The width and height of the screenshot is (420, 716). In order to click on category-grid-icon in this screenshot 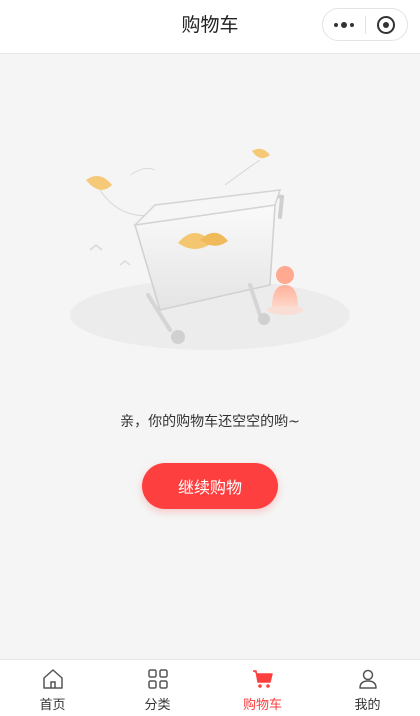, I will do `click(157, 679)`.